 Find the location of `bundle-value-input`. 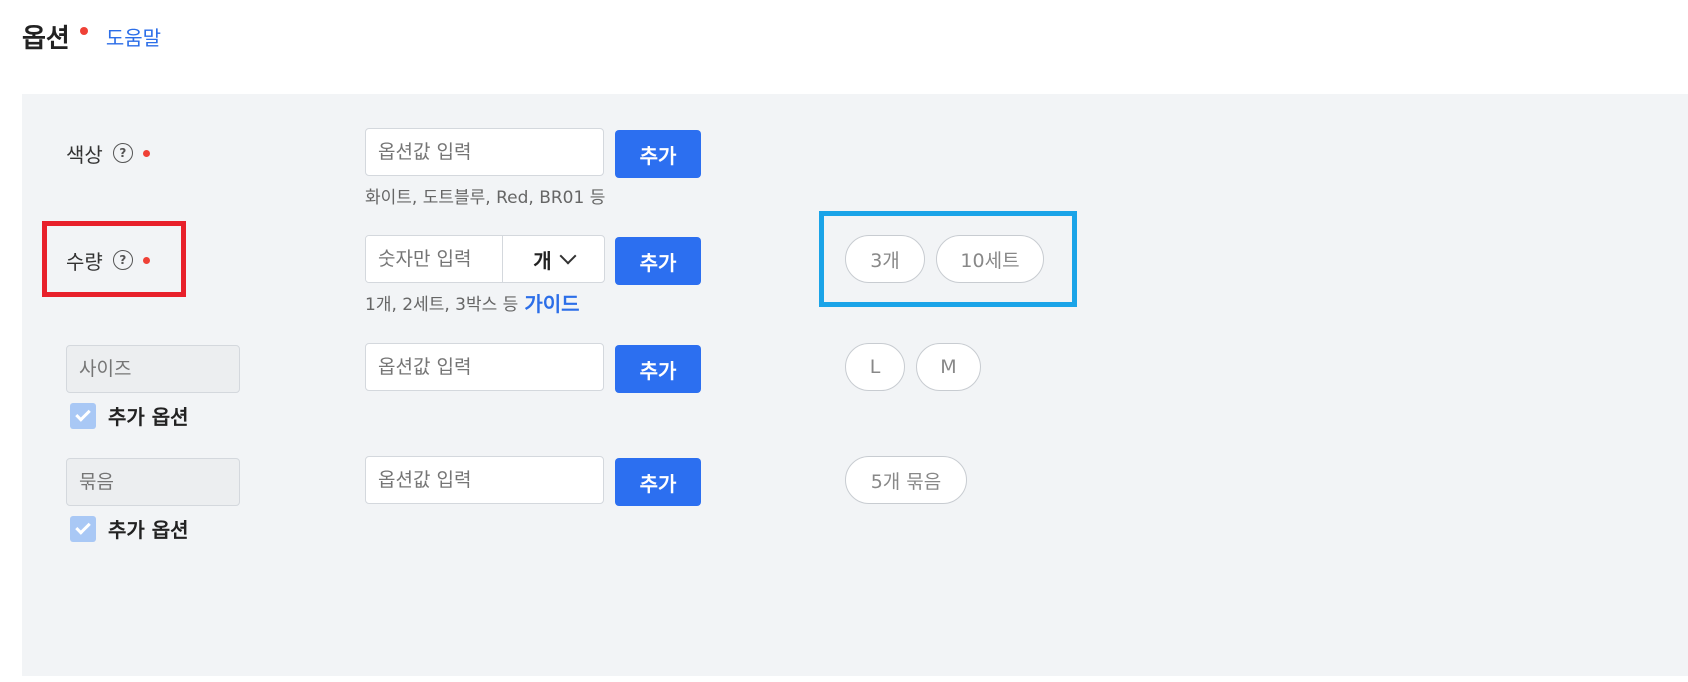

bundle-value-input is located at coordinates (484, 480).